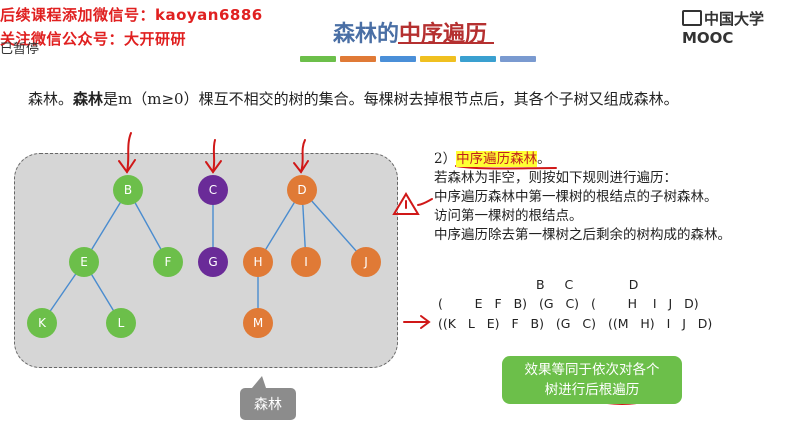 This screenshot has width=812, height=427. I want to click on node-h: H, so click(258, 262).